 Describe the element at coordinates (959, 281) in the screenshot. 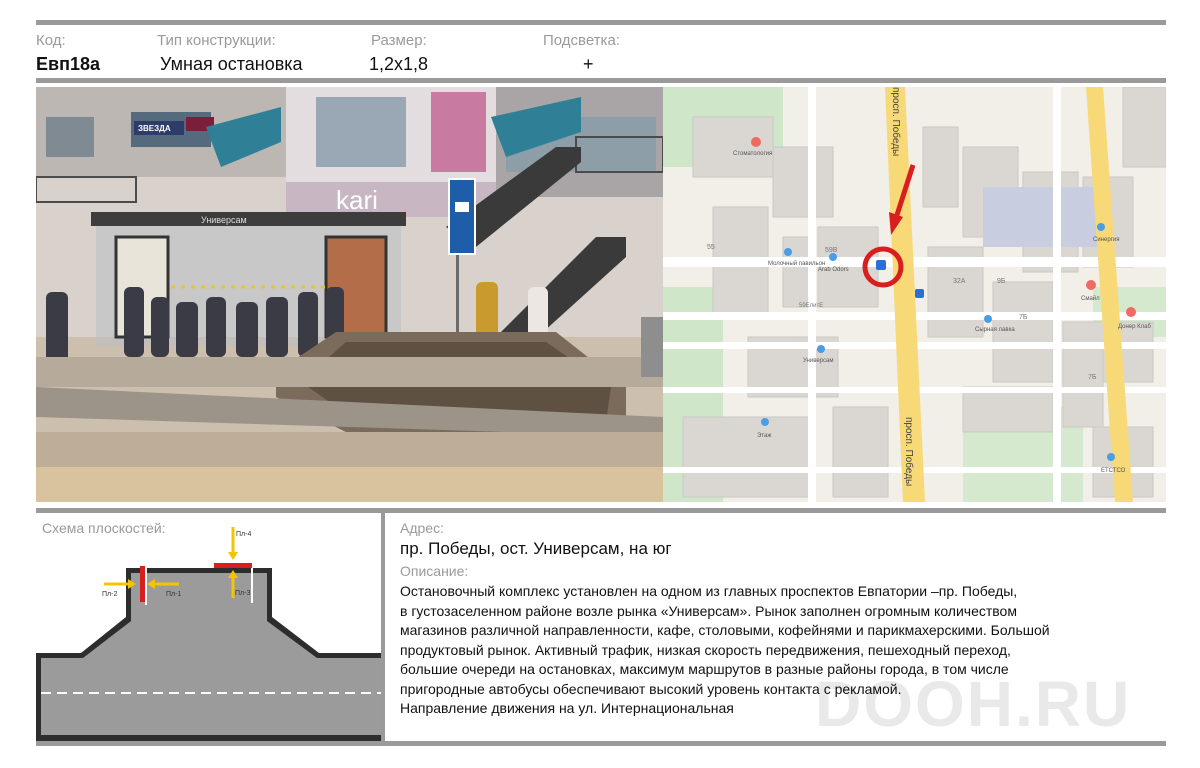

I see `building-32a: 32А` at that location.